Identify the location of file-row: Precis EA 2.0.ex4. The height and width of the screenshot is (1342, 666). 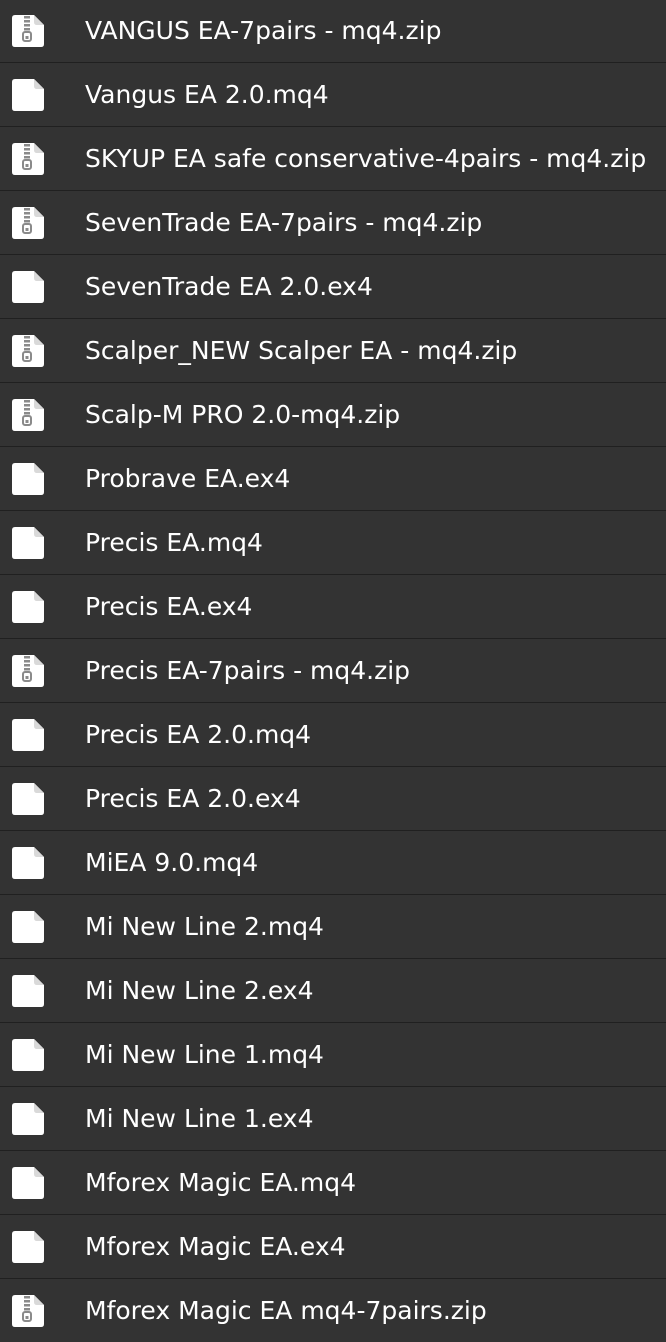
(333, 799).